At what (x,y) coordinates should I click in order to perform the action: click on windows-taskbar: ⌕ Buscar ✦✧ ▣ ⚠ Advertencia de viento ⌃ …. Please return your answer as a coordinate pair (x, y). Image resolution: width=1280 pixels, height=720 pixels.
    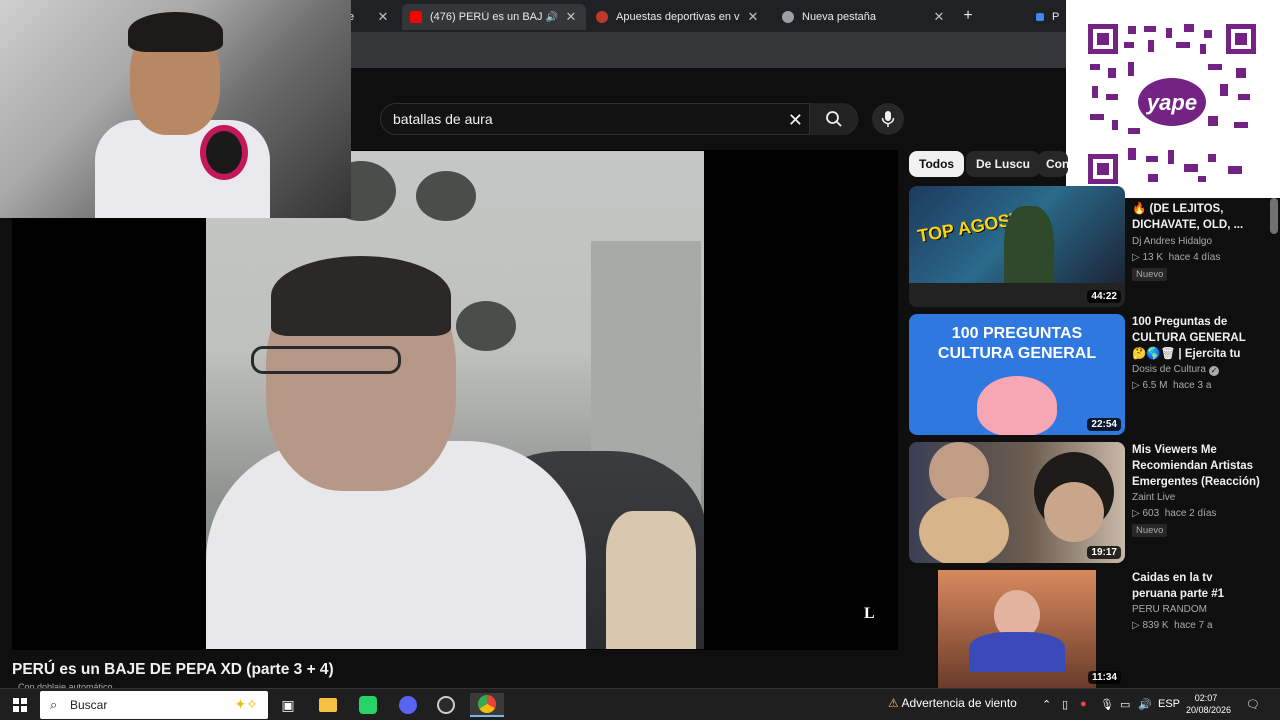
    Looking at the image, I should click on (640, 704).